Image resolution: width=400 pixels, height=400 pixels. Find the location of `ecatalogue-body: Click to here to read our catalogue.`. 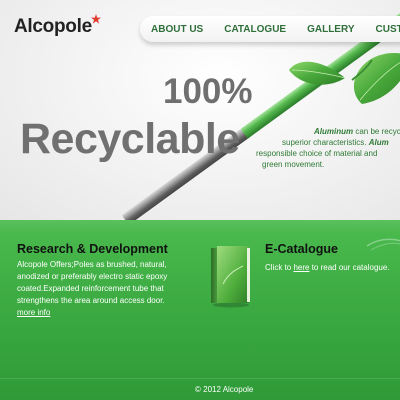

ecatalogue-body: Click to here to read our catalogue. is located at coordinates (330, 267).